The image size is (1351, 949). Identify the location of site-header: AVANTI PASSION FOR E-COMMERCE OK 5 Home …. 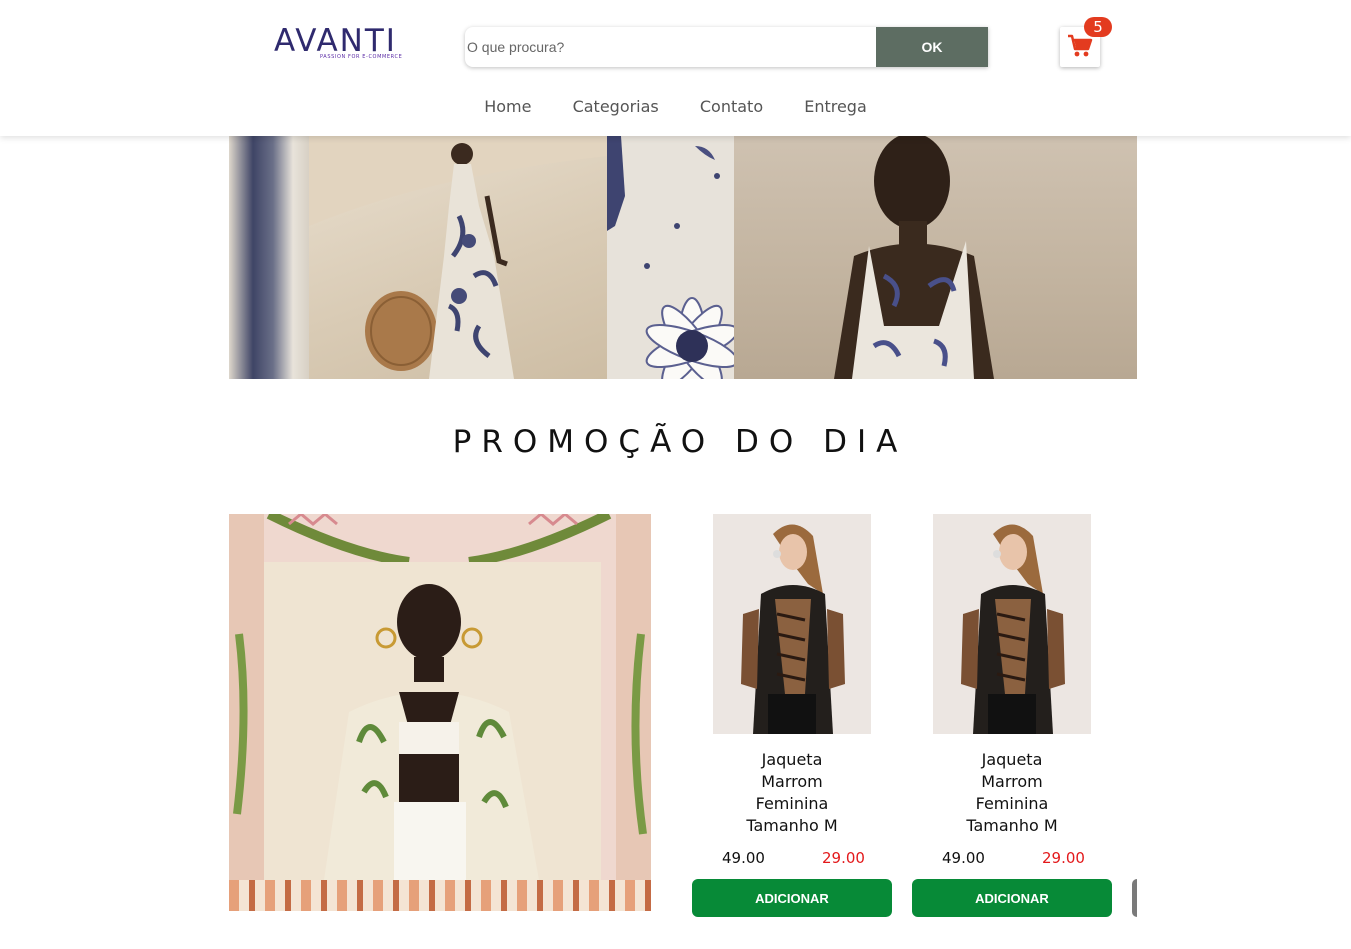
(675, 68).